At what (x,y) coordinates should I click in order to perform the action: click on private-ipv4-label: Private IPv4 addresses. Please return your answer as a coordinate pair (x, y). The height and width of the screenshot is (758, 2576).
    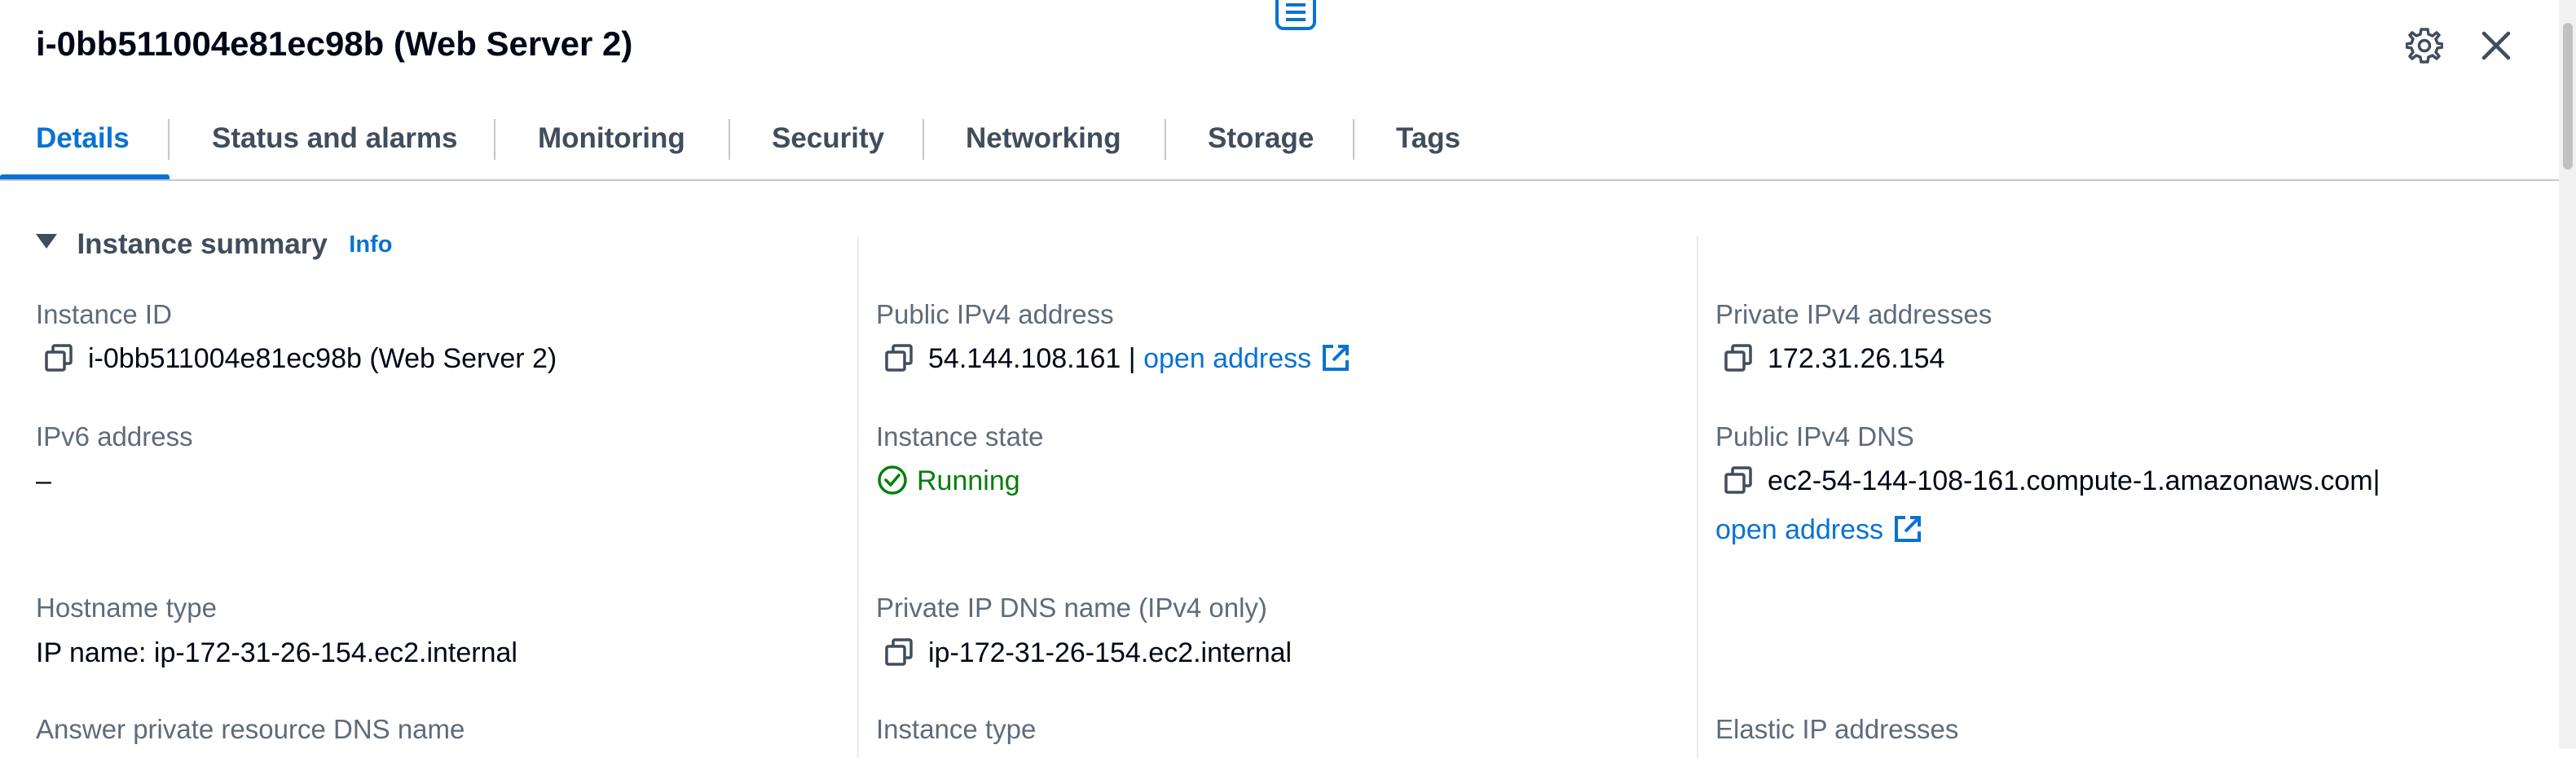
    Looking at the image, I should click on (1854, 314).